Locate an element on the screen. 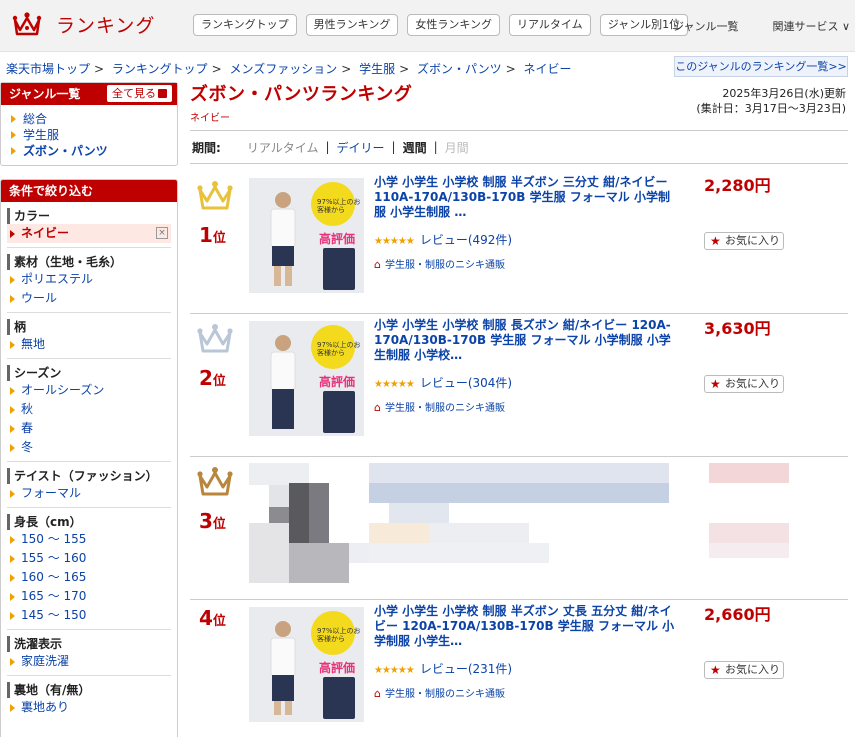 The width and height of the screenshot is (855, 737). breadcrumb-item: 学生服 is located at coordinates (377, 69).